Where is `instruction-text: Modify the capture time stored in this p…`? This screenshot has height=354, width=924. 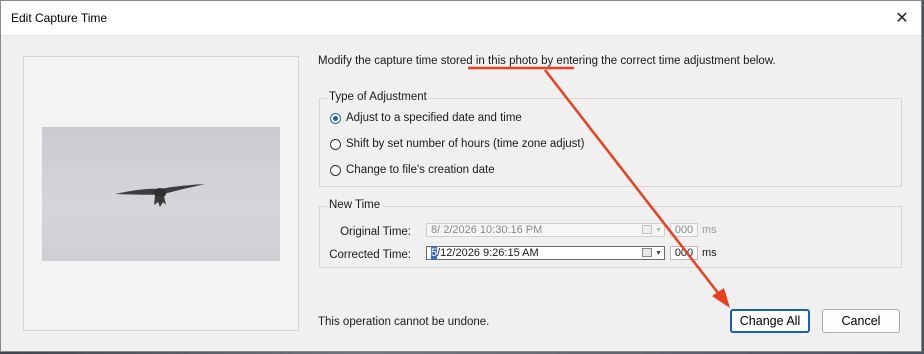 instruction-text: Modify the capture time stored in this p… is located at coordinates (547, 61).